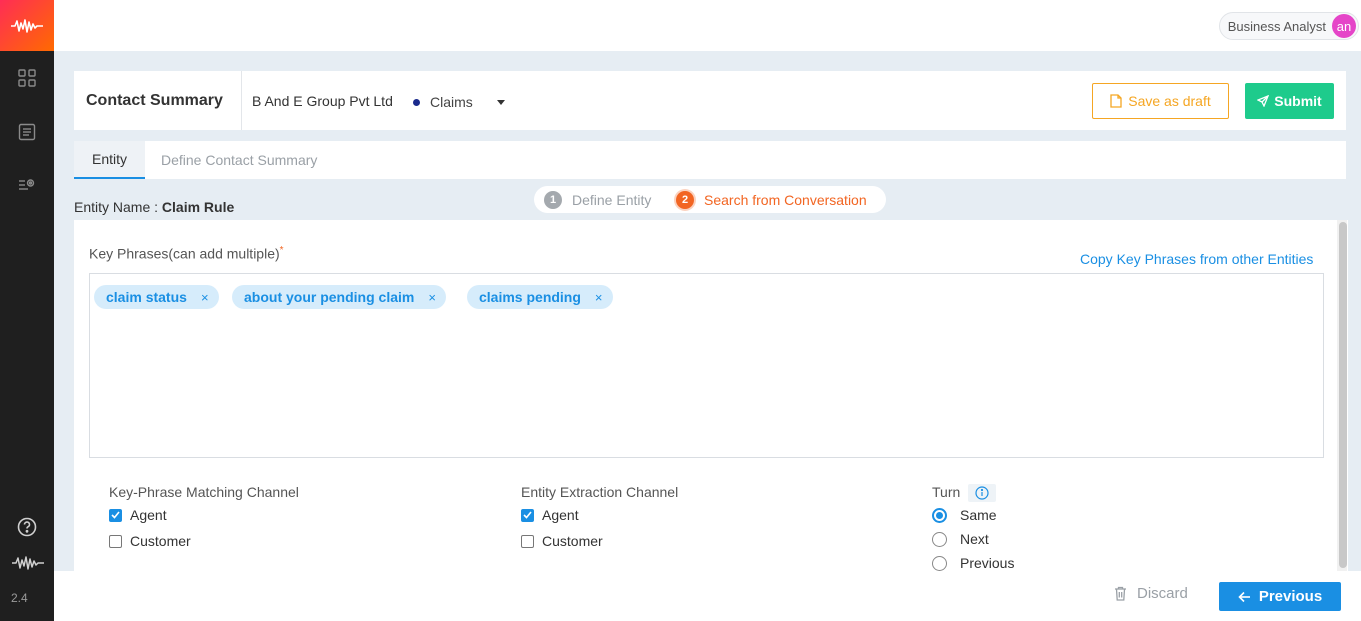 The height and width of the screenshot is (621, 1361). What do you see at coordinates (27, 527) in the screenshot?
I see `help-circle-icon` at bounding box center [27, 527].